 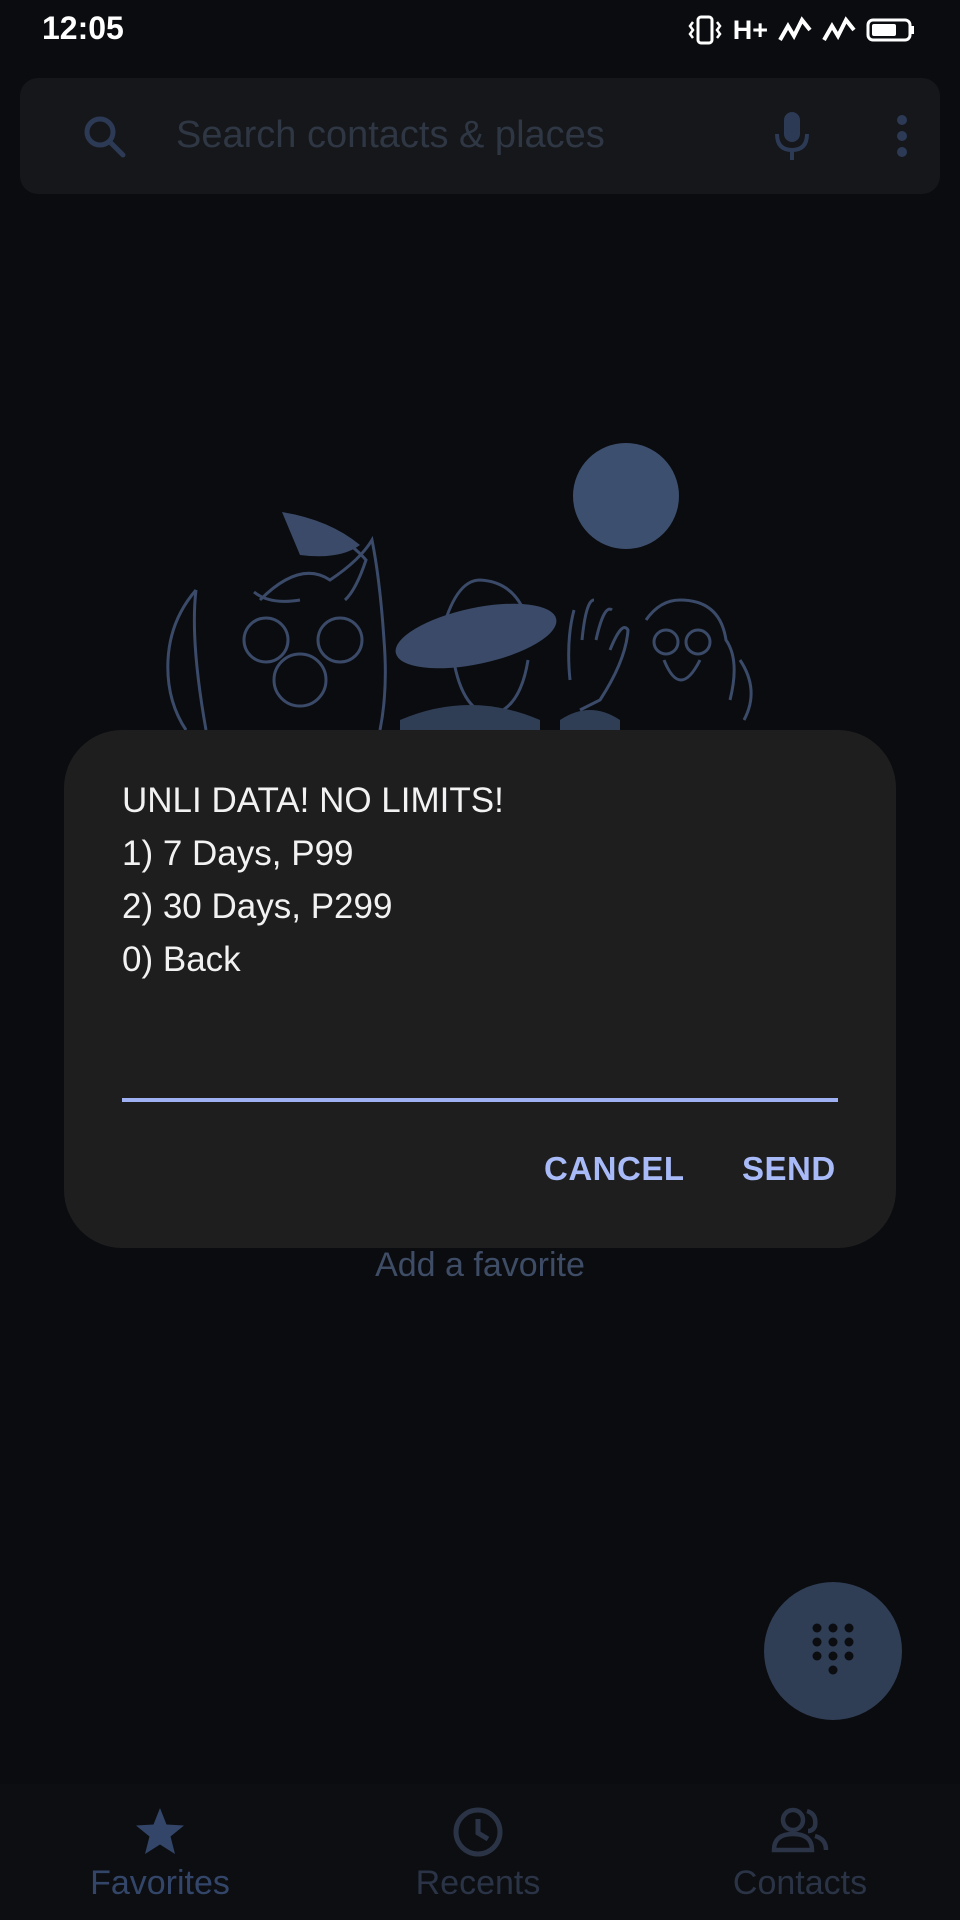 What do you see at coordinates (789, 1169) in the screenshot?
I see `send-button: SEND` at bounding box center [789, 1169].